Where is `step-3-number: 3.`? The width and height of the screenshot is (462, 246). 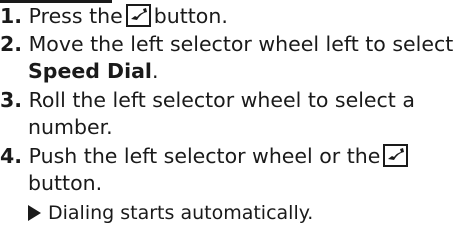
step-3-number: 3. is located at coordinates (11, 100).